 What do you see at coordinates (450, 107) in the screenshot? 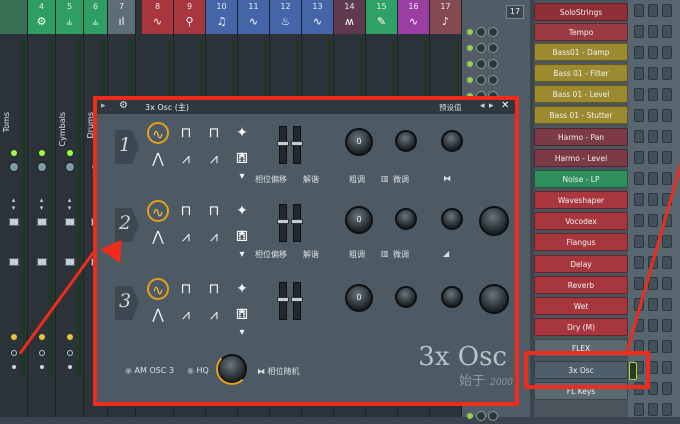
I see `presets-label: 预设值` at bounding box center [450, 107].